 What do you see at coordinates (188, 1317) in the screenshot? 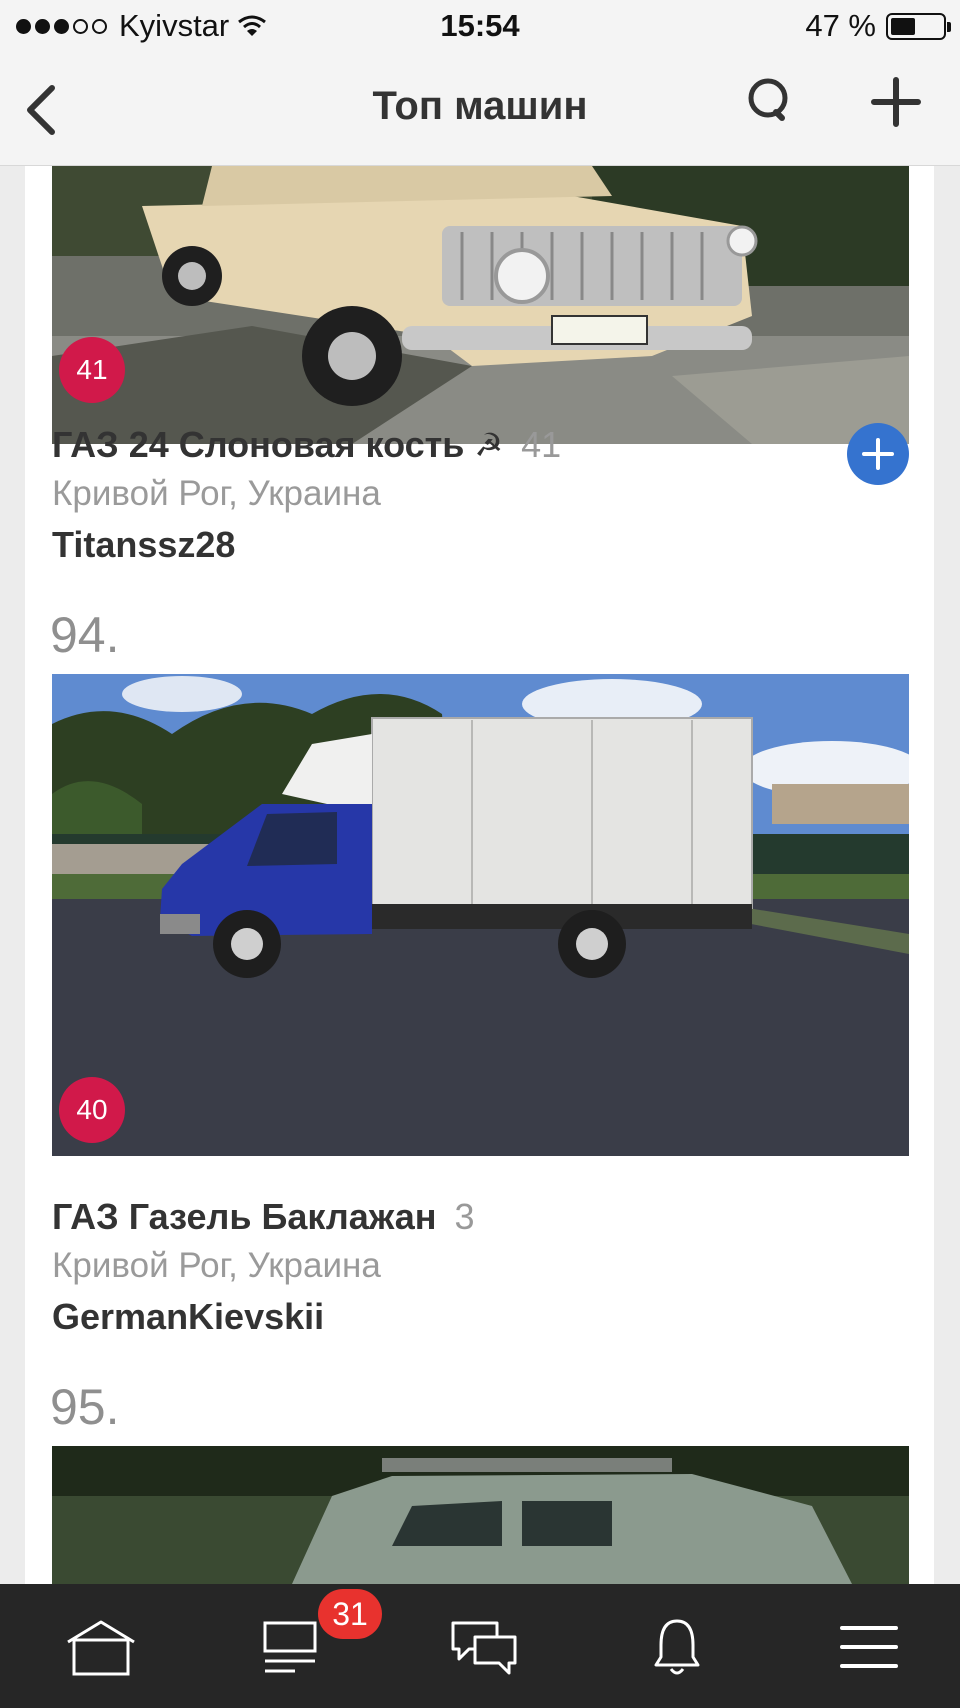
I see `car-owner: GermanKievskii` at bounding box center [188, 1317].